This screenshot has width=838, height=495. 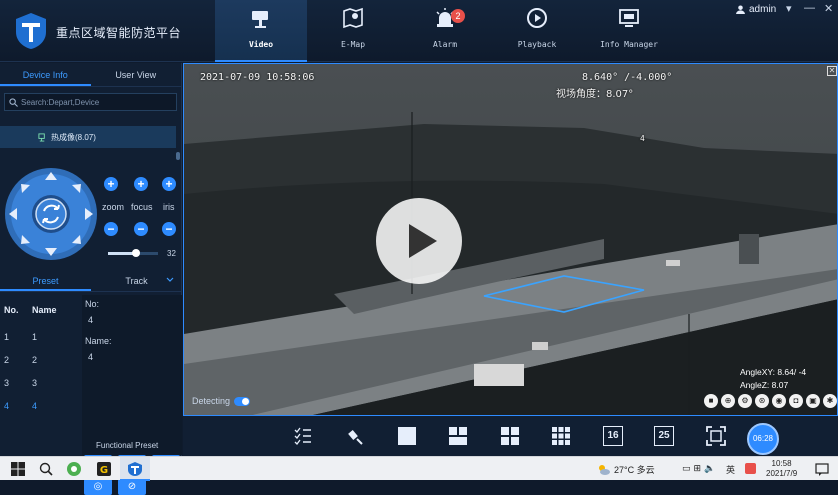 What do you see at coordinates (458, 436) in the screenshot?
I see `layout-4-icon` at bounding box center [458, 436].